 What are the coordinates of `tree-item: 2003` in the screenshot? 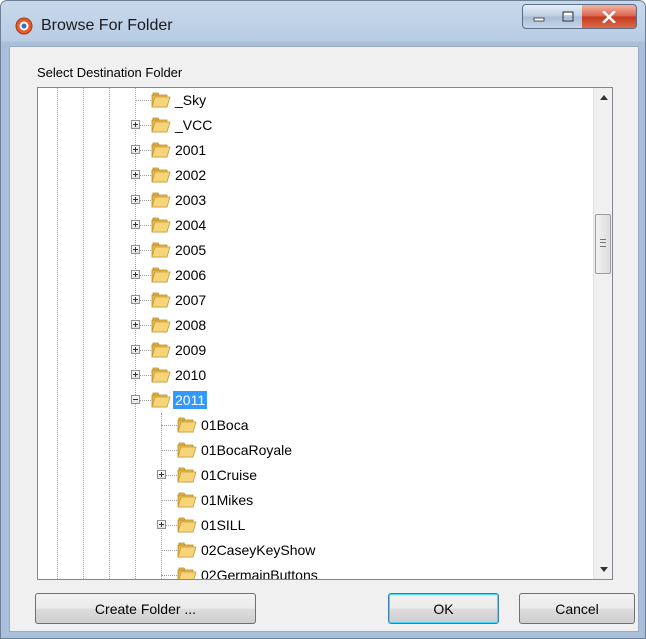 It's located at (315, 200).